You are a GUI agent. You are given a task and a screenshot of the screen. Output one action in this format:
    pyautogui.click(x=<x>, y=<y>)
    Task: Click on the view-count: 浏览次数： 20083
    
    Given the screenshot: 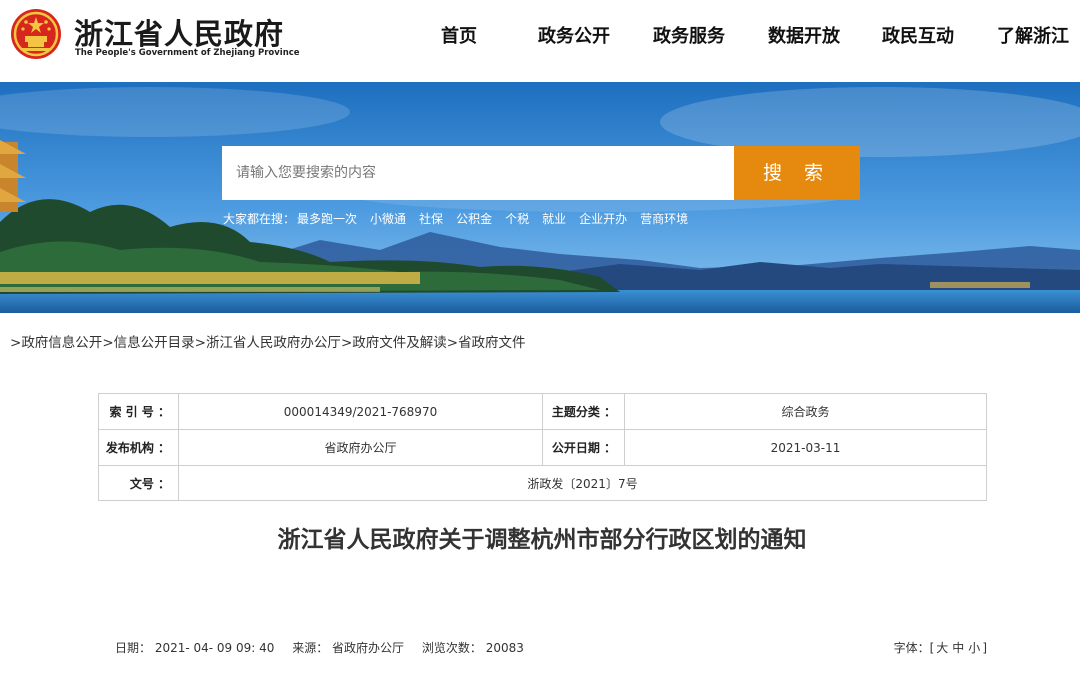 What is the action you would take?
    pyautogui.click(x=472, y=648)
    